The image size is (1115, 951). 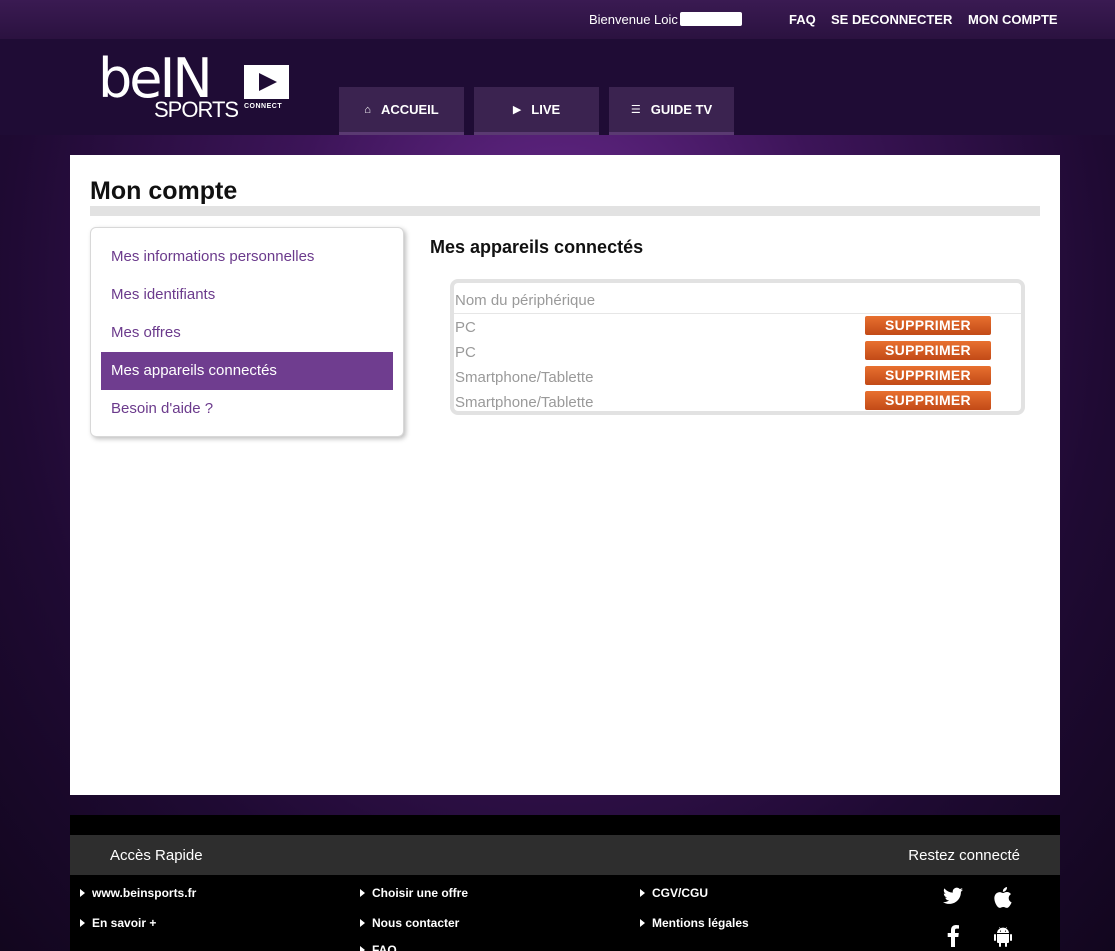 What do you see at coordinates (164, 191) in the screenshot?
I see `page-title: Mon compte` at bounding box center [164, 191].